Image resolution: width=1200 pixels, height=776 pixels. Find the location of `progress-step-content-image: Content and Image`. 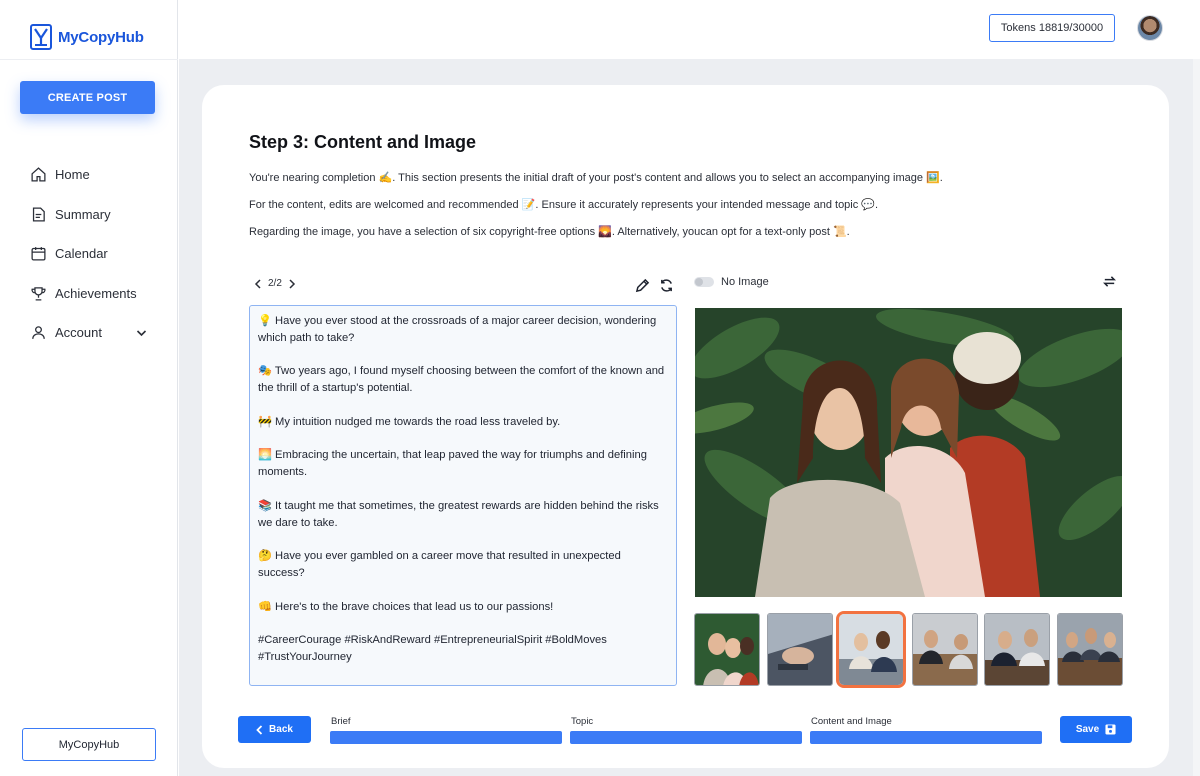

progress-step-content-image: Content and Image is located at coordinates (926, 730).